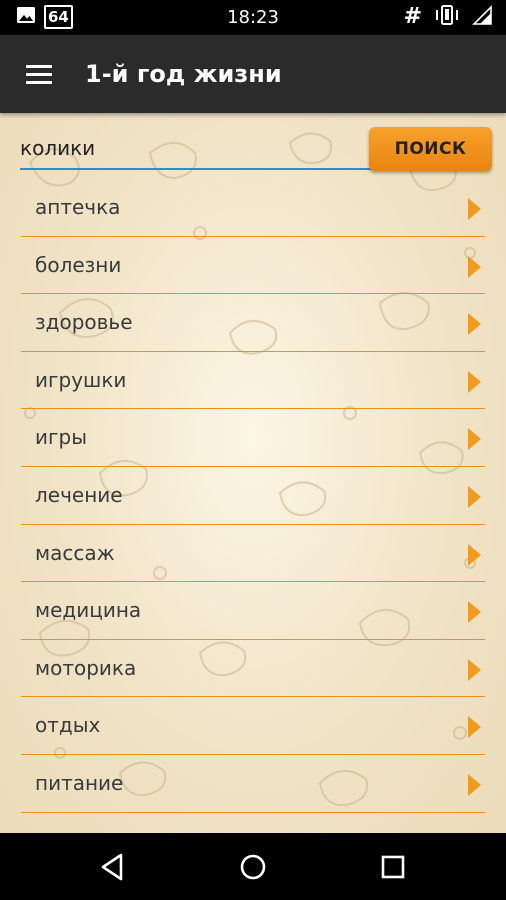  I want to click on list-item-label: лечение, so click(79, 494).